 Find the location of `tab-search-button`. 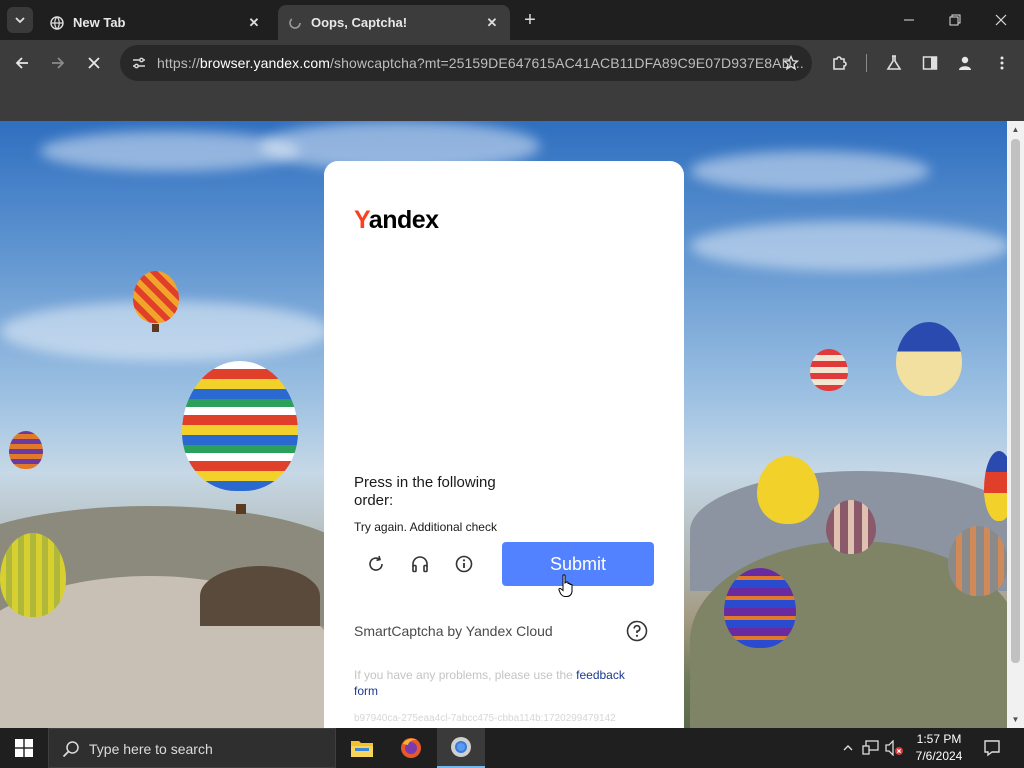

tab-search-button is located at coordinates (20, 20).